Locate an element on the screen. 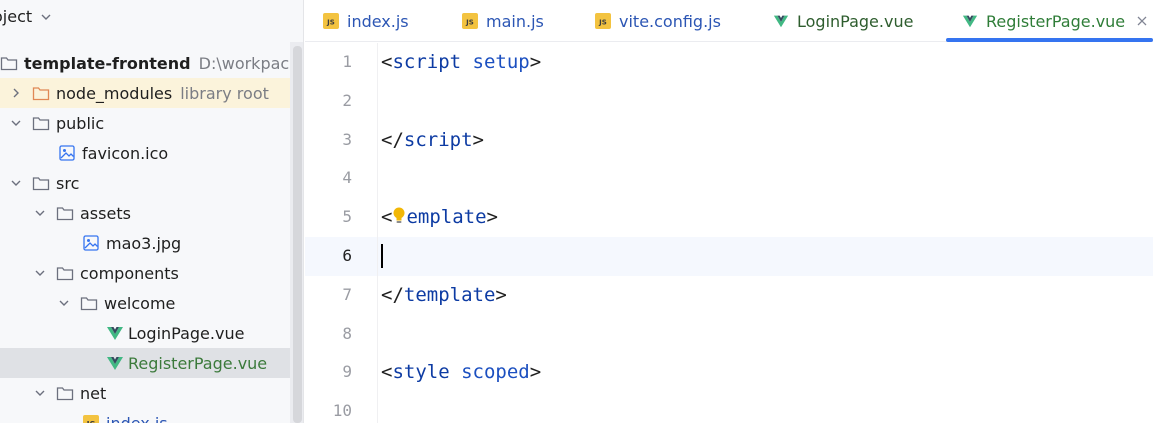 The image size is (1153, 423). tree-item-label: net is located at coordinates (93, 393).